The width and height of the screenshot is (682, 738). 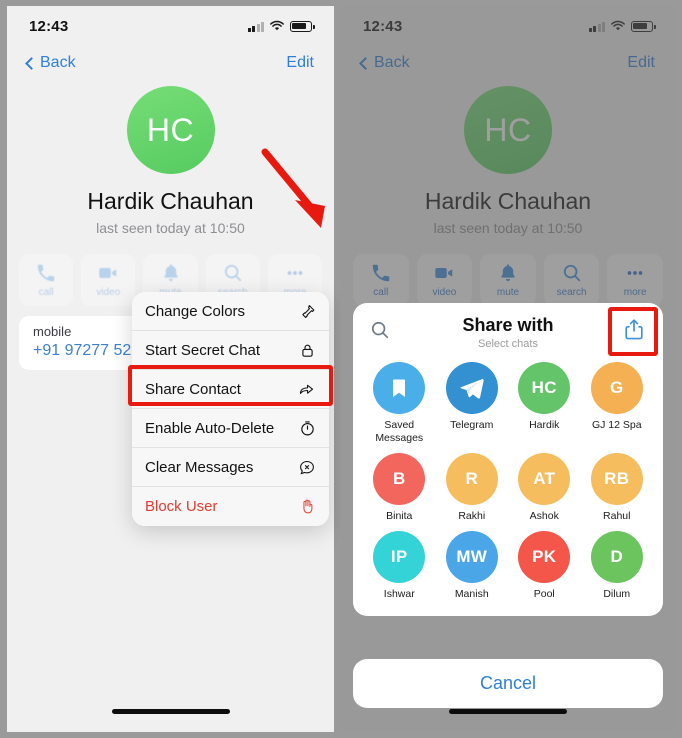 I want to click on chat-label: Binita, so click(x=399, y=516).